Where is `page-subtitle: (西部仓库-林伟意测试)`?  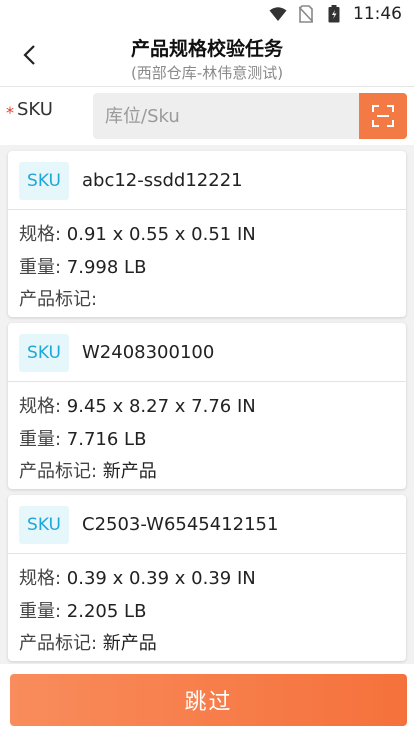
page-subtitle: (西部仓库-林伟意测试) is located at coordinates (207, 73).